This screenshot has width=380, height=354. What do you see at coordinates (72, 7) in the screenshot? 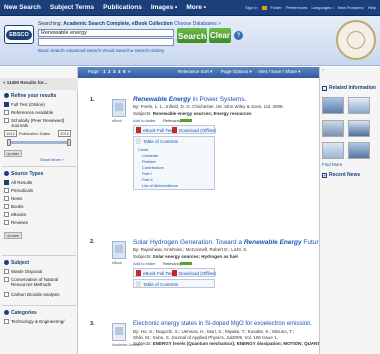
I see `nav-subject-terms: Subject Terms` at bounding box center [72, 7].